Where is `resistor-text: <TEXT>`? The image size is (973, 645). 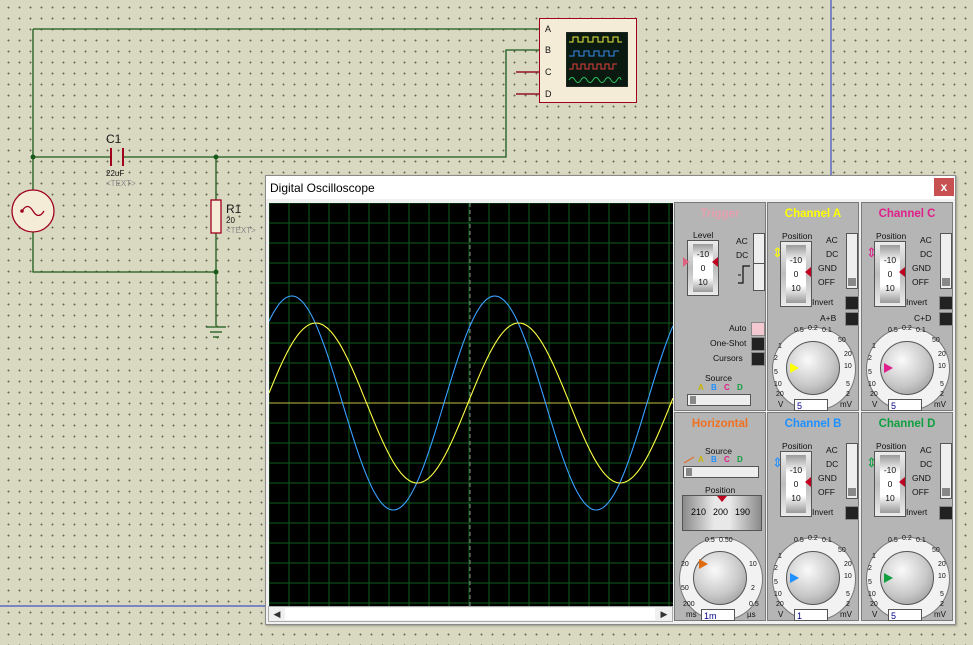
resistor-text: <TEXT> is located at coordinates (241, 230).